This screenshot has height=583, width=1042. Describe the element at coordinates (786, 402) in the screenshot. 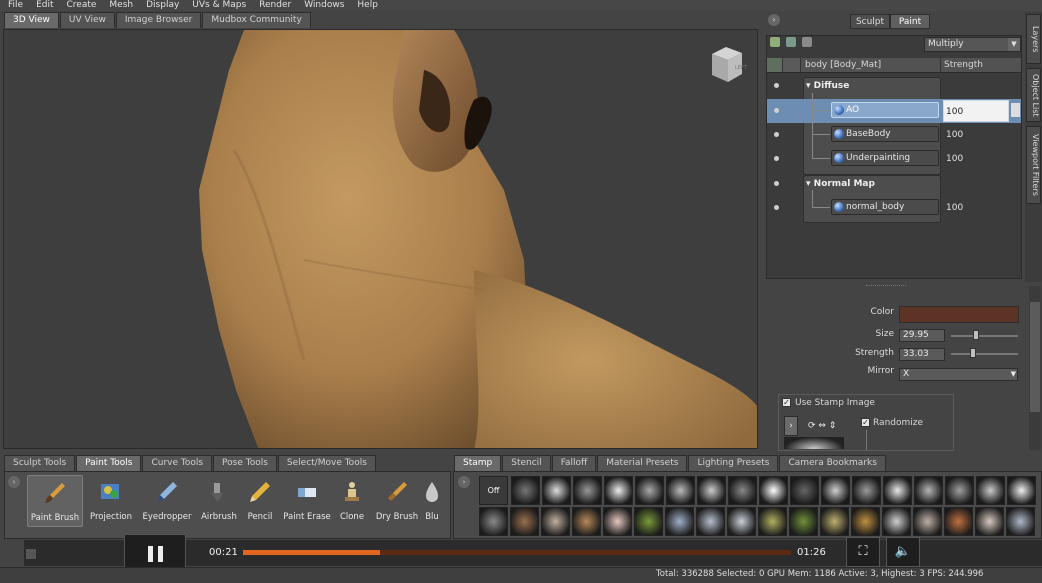

I see `use-stamp-checkbox: ✓` at that location.